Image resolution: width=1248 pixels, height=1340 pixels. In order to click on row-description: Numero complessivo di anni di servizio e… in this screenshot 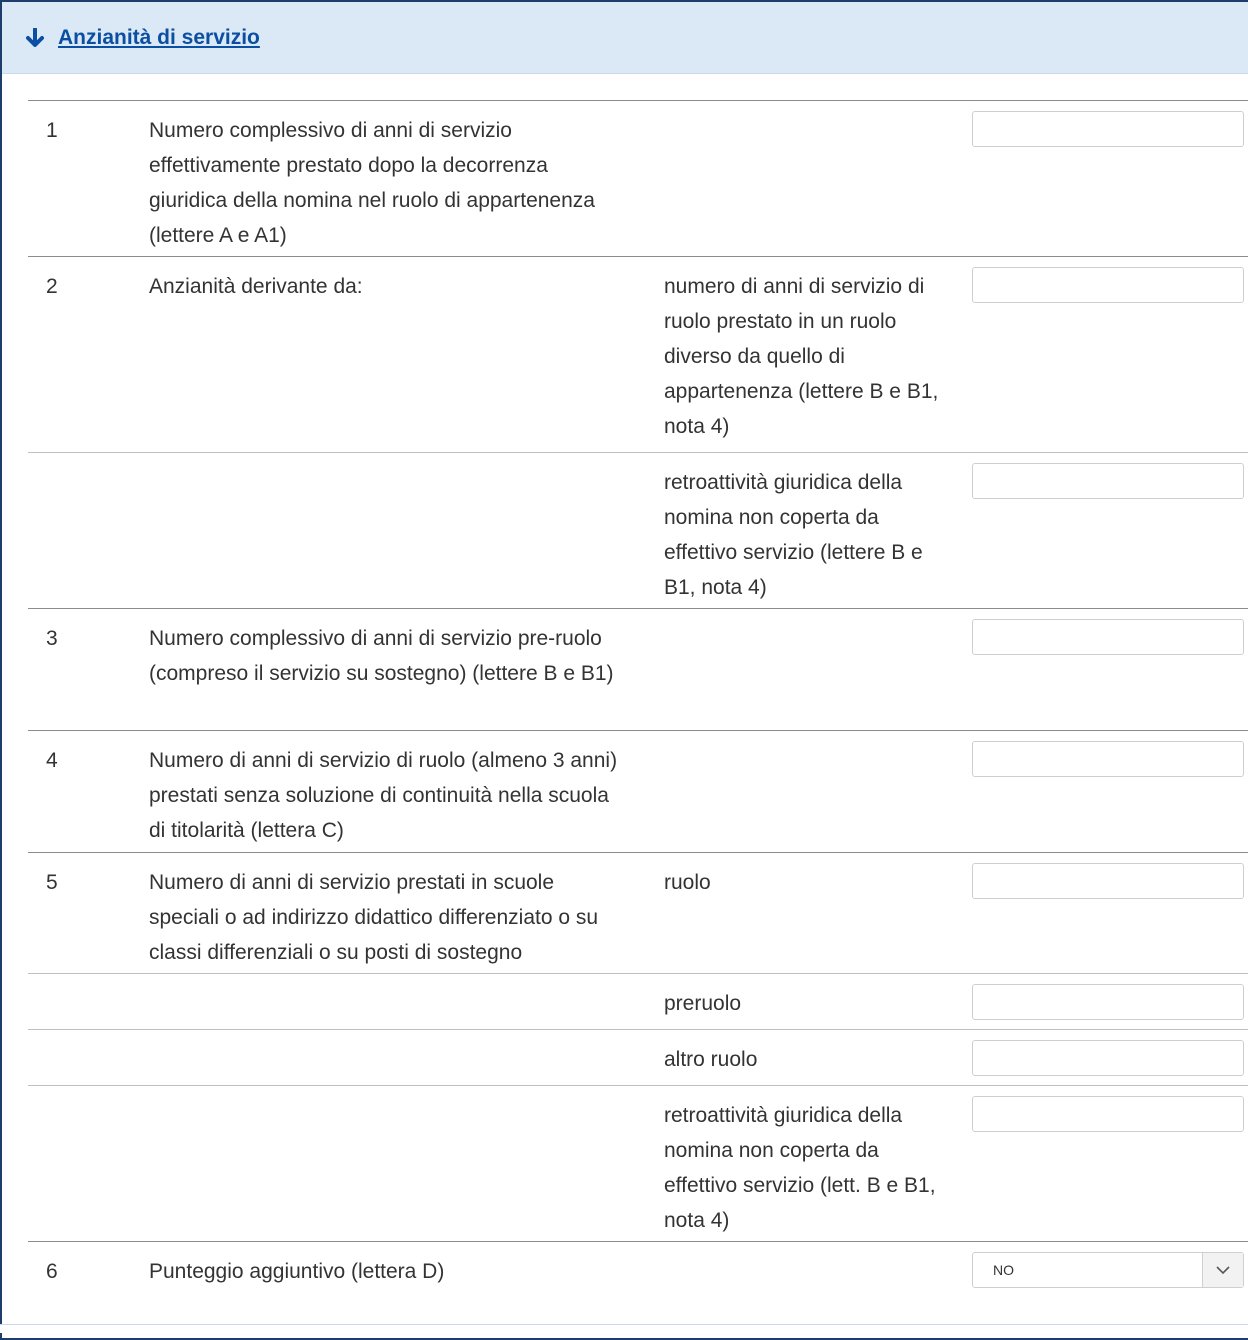, I will do `click(372, 183)`.